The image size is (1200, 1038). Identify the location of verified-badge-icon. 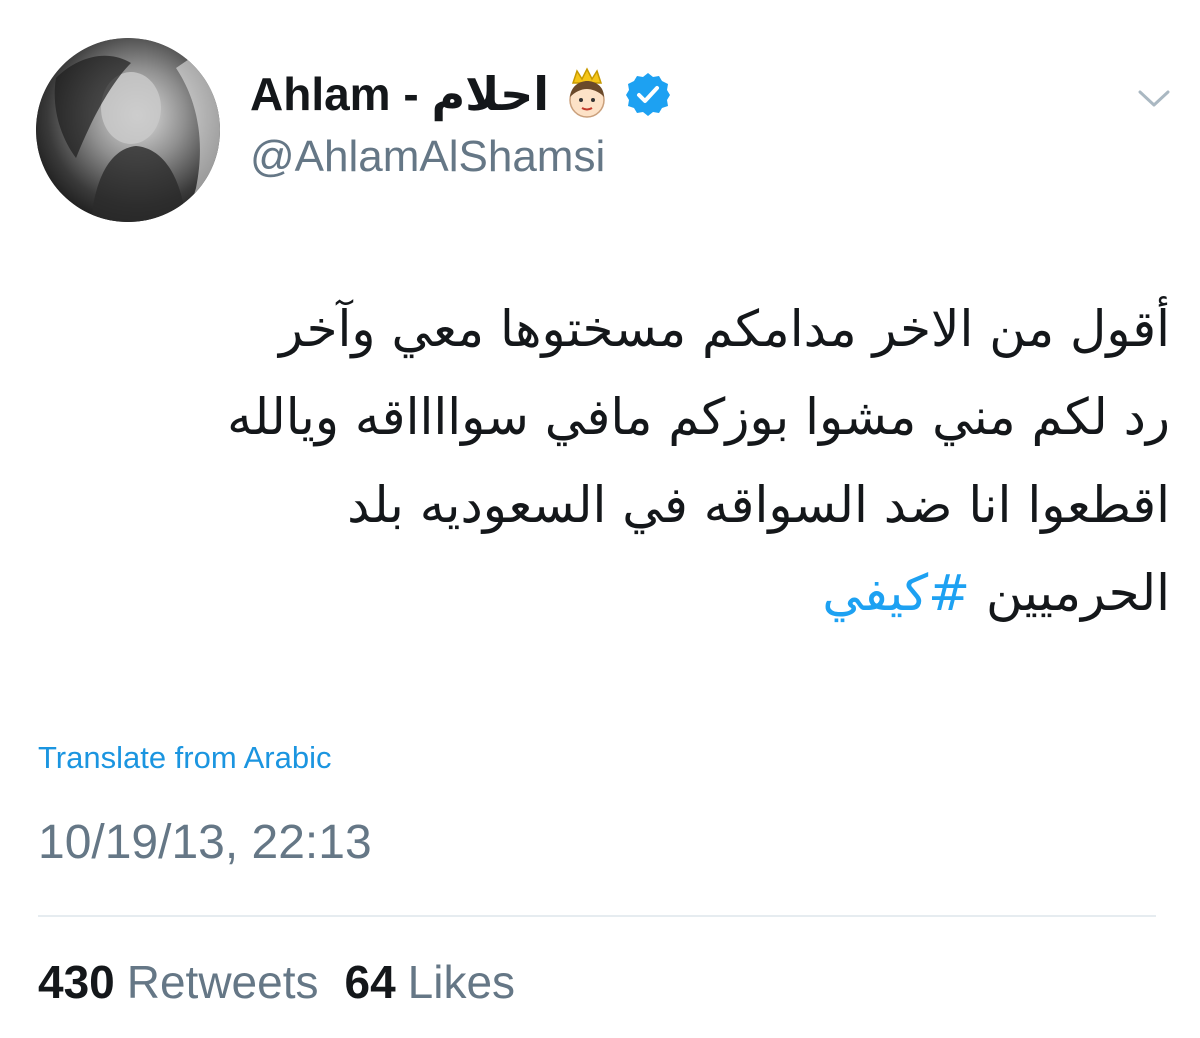
(648, 94).